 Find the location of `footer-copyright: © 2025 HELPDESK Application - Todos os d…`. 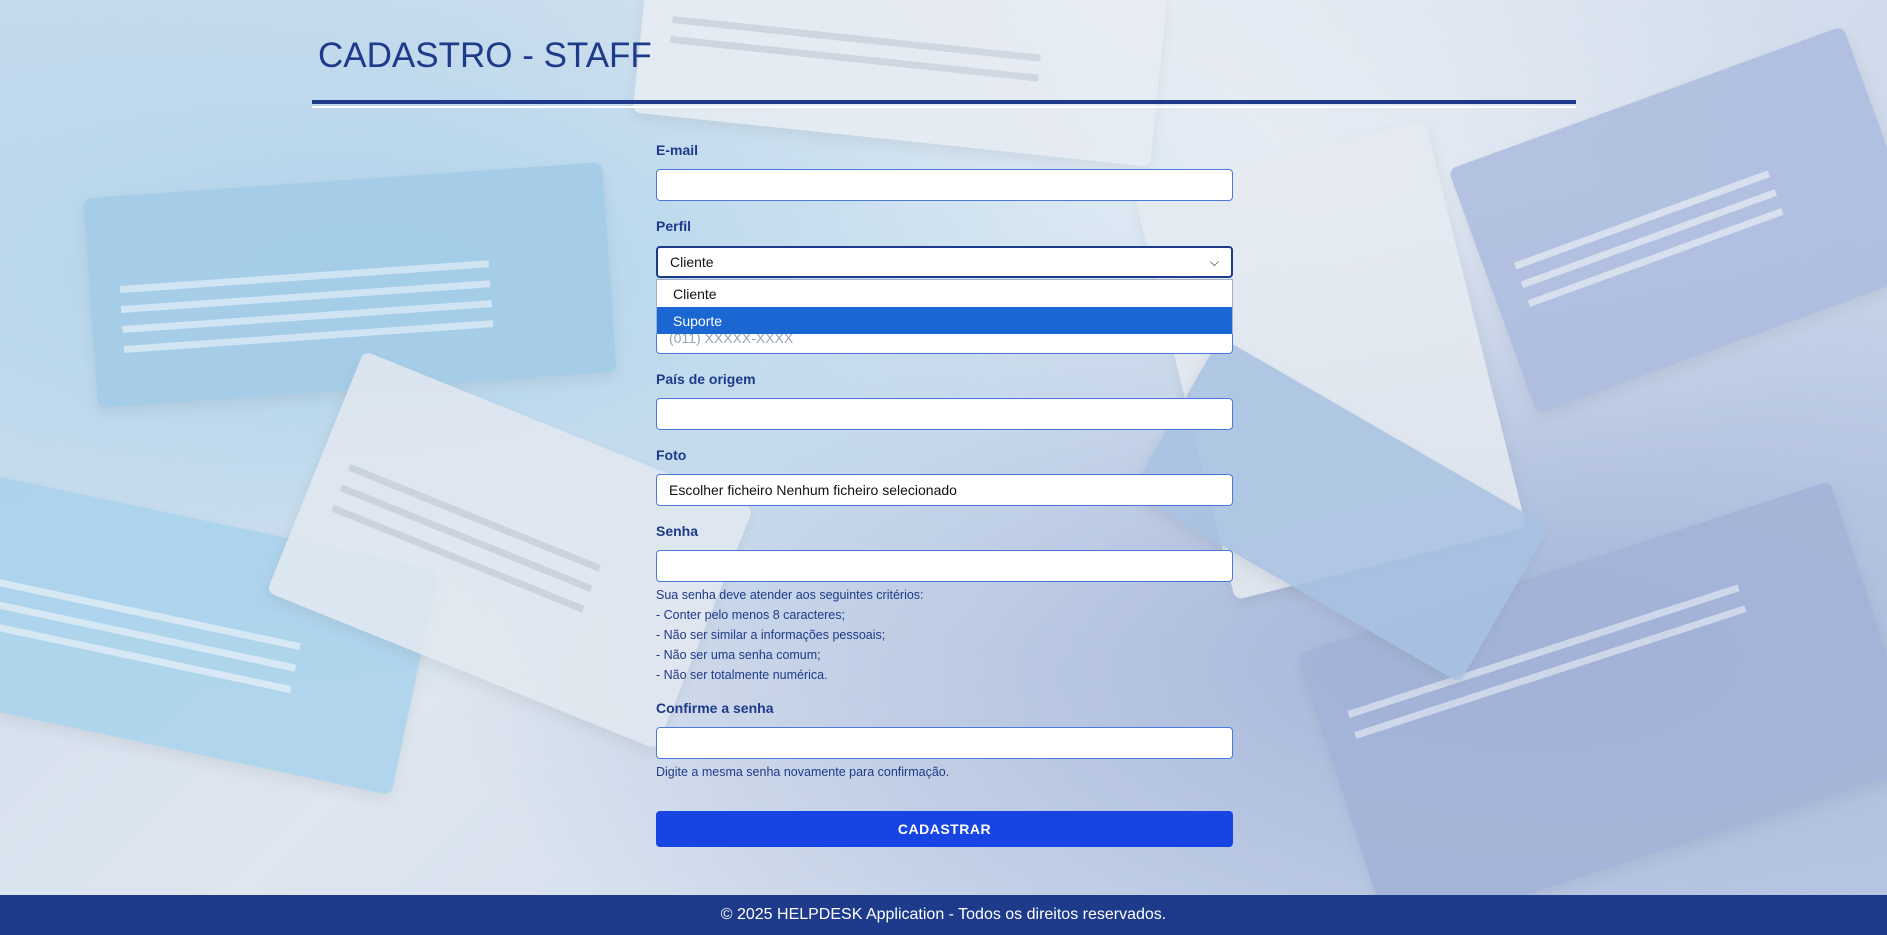

footer-copyright: © 2025 HELPDESK Application - Todos os d… is located at coordinates (943, 914).